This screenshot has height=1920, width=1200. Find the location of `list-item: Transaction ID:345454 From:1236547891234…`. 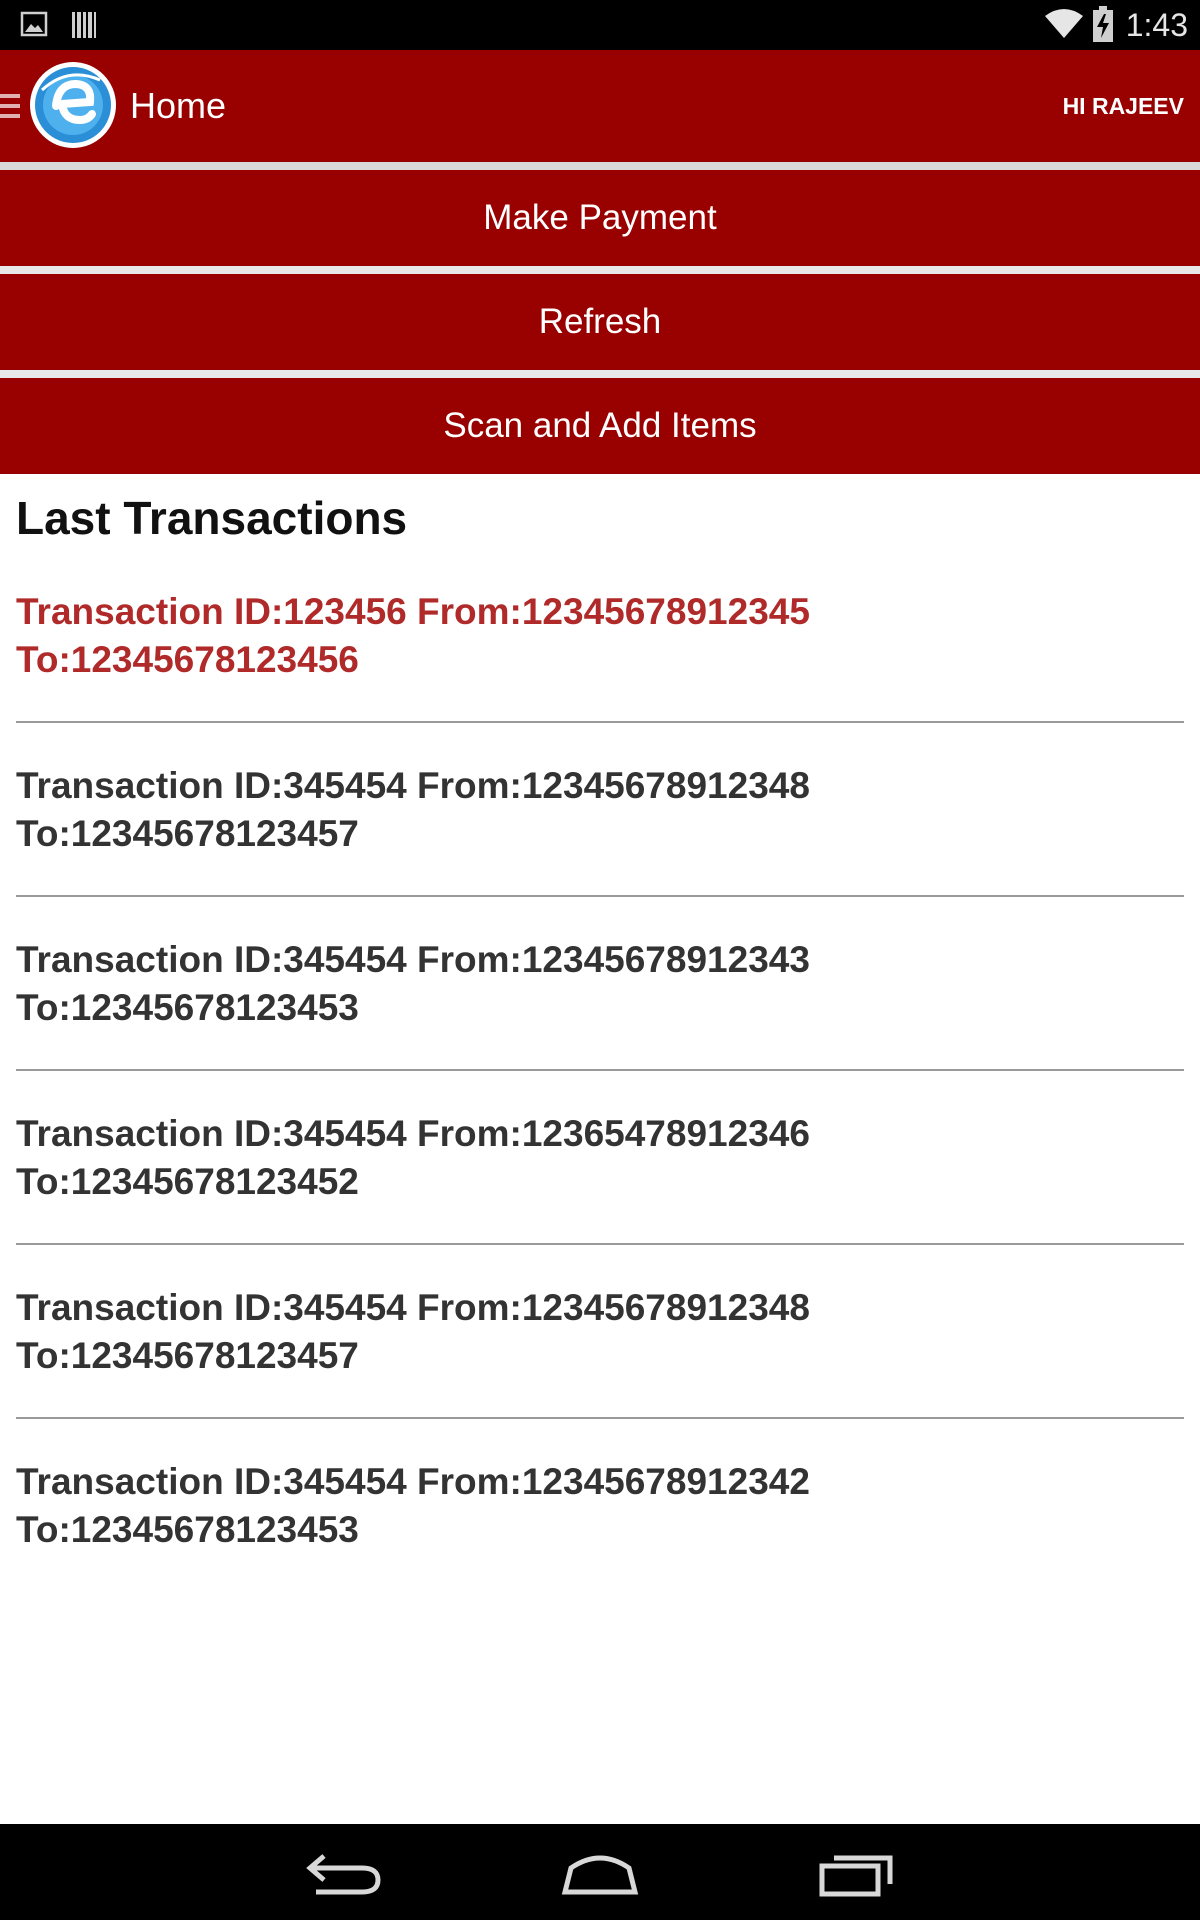

list-item: Transaction ID:345454 From:1236547891234… is located at coordinates (600, 1189).